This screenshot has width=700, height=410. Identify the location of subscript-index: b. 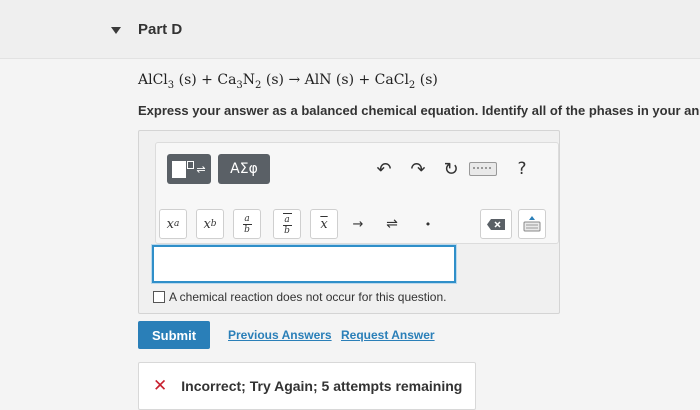
(213, 224).